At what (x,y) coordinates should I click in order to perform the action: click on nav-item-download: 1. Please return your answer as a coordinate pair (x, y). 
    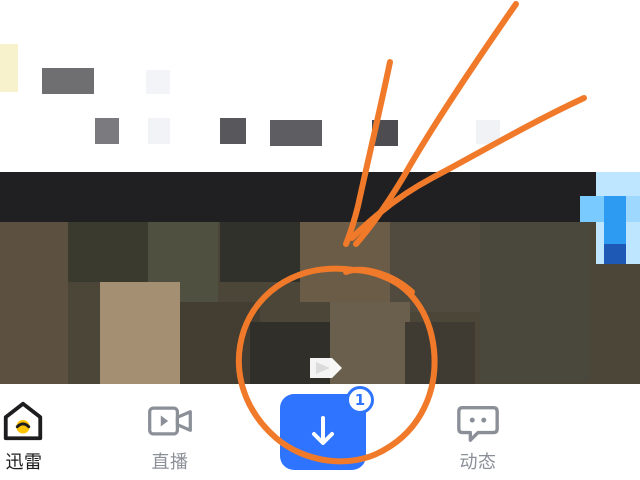
    Looking at the image, I should click on (325, 432).